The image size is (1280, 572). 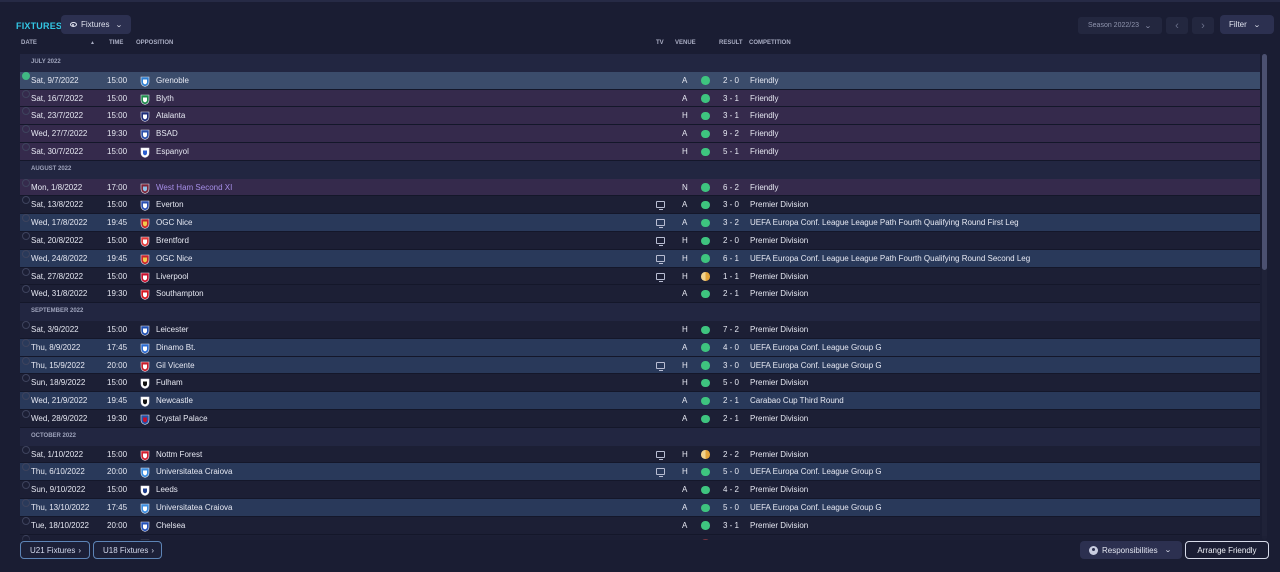 I want to click on opponent-link: Fulham, so click(x=169, y=383).